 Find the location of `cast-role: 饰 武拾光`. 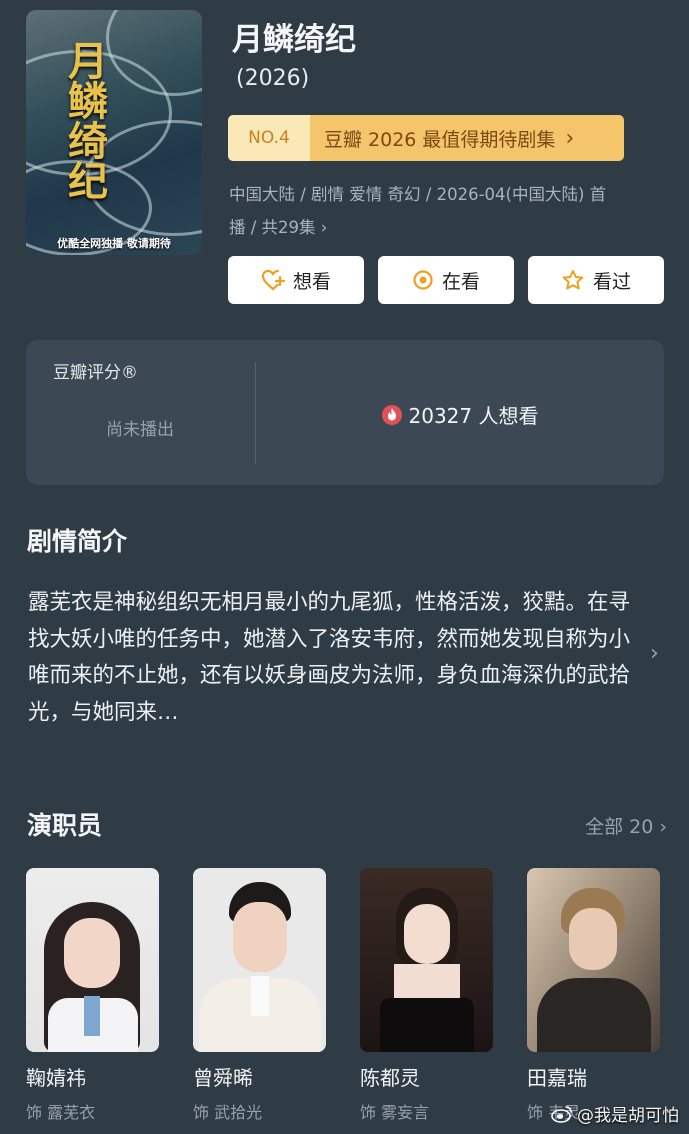

cast-role: 饰 武拾光 is located at coordinates (228, 1112).